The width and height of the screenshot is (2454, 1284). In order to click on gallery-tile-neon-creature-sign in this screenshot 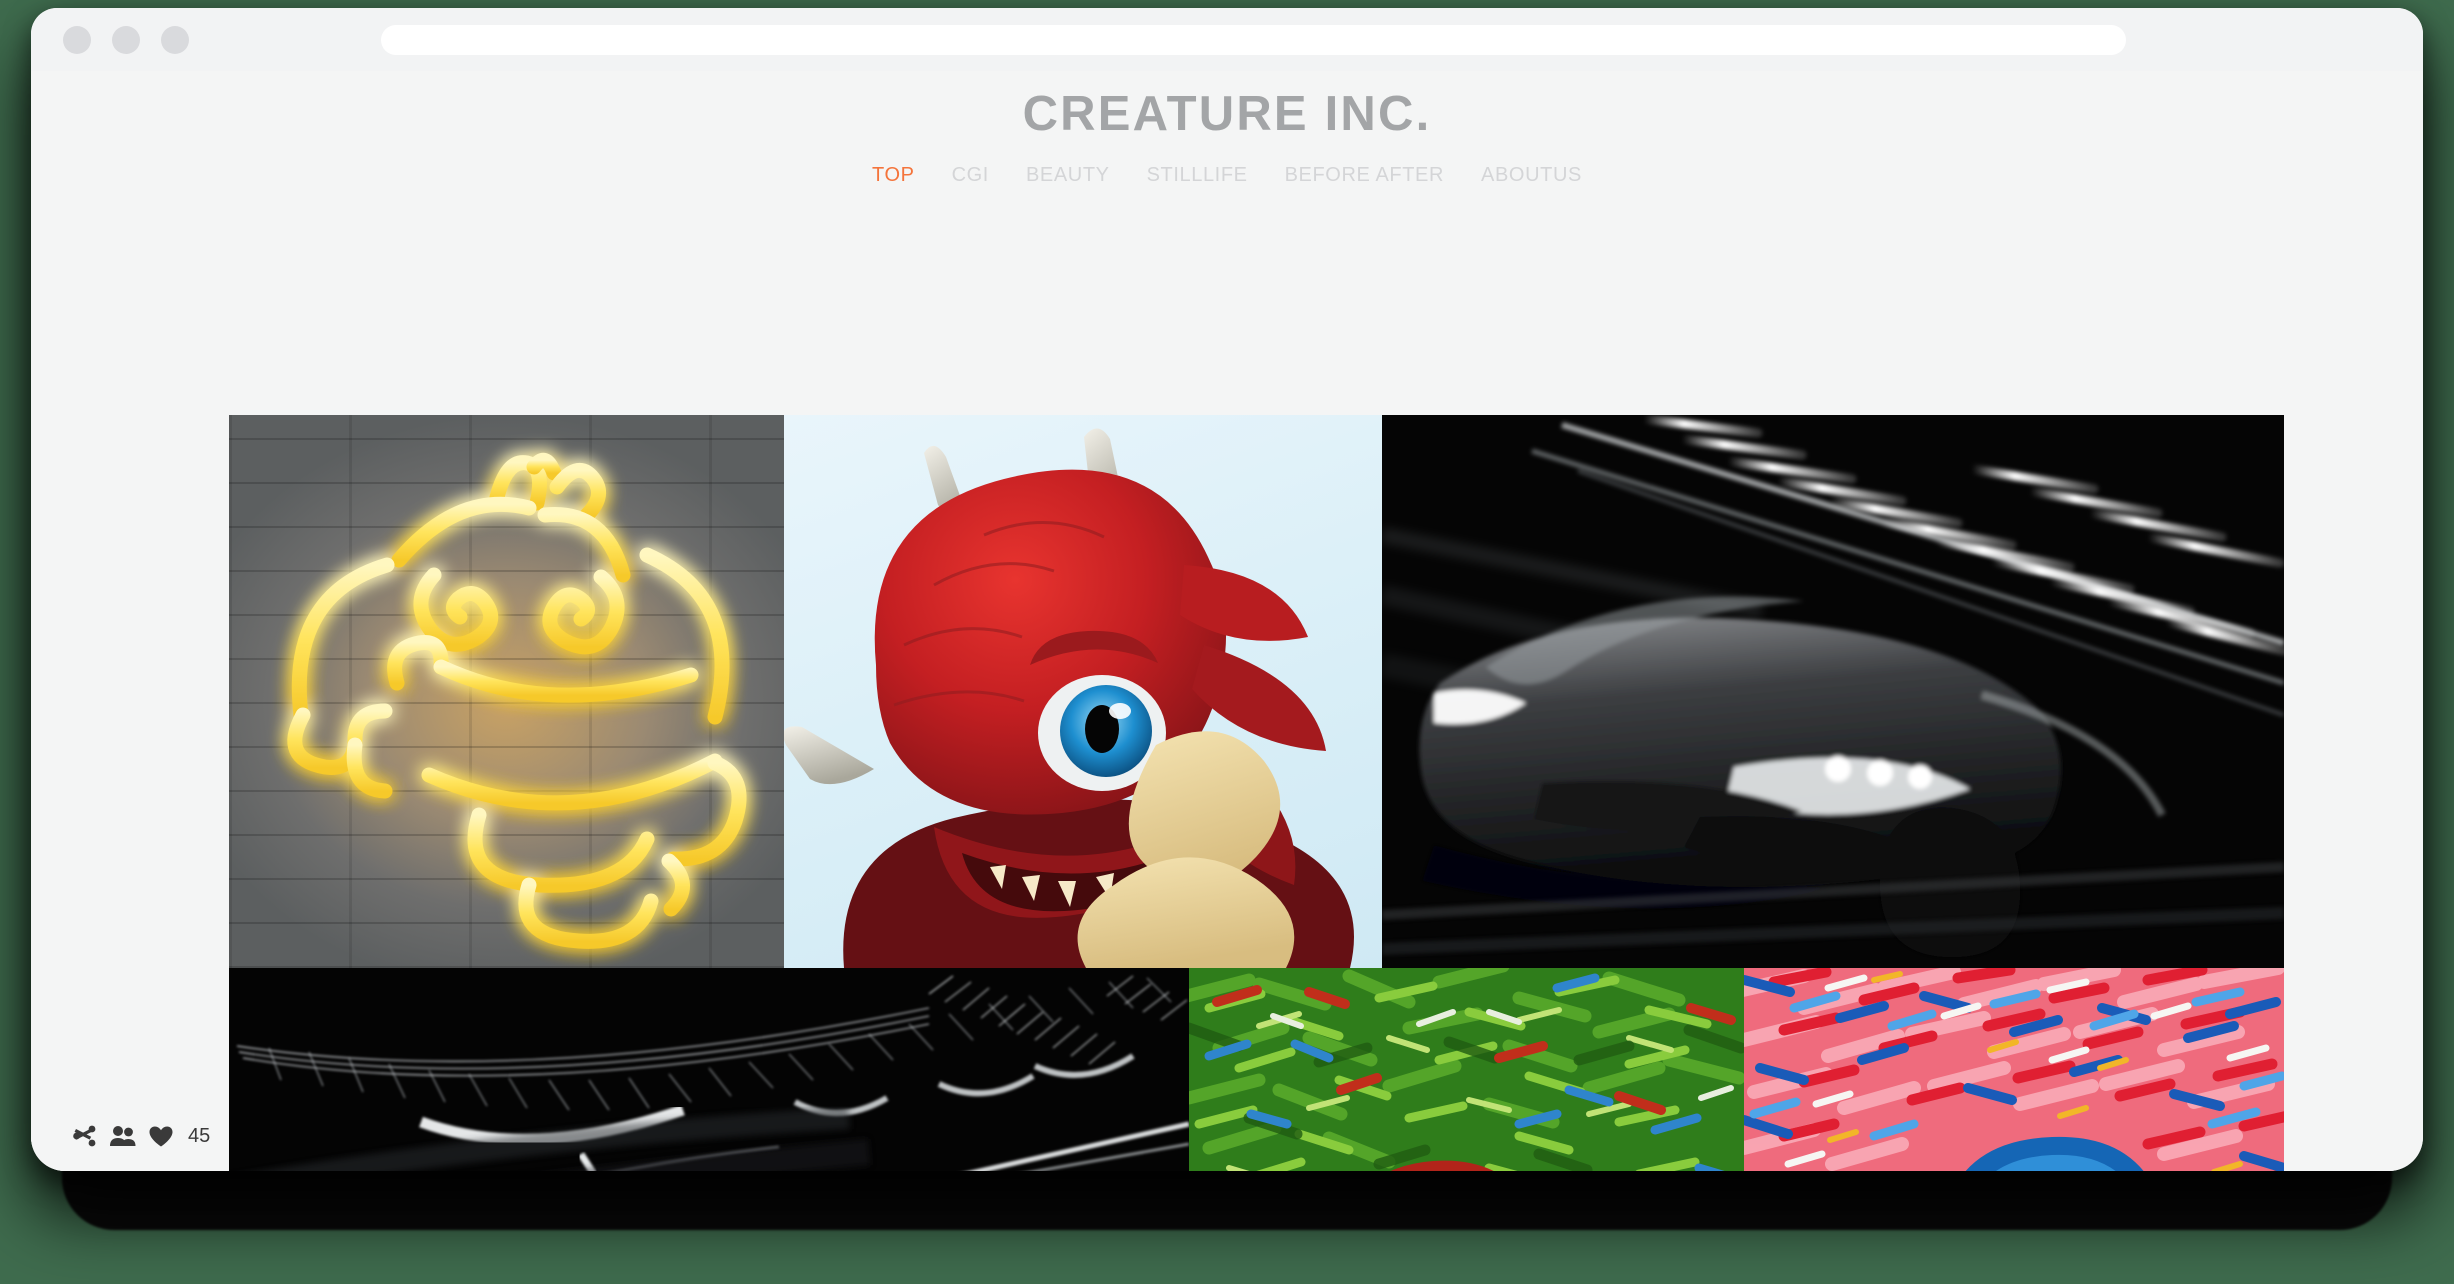, I will do `click(506, 691)`.